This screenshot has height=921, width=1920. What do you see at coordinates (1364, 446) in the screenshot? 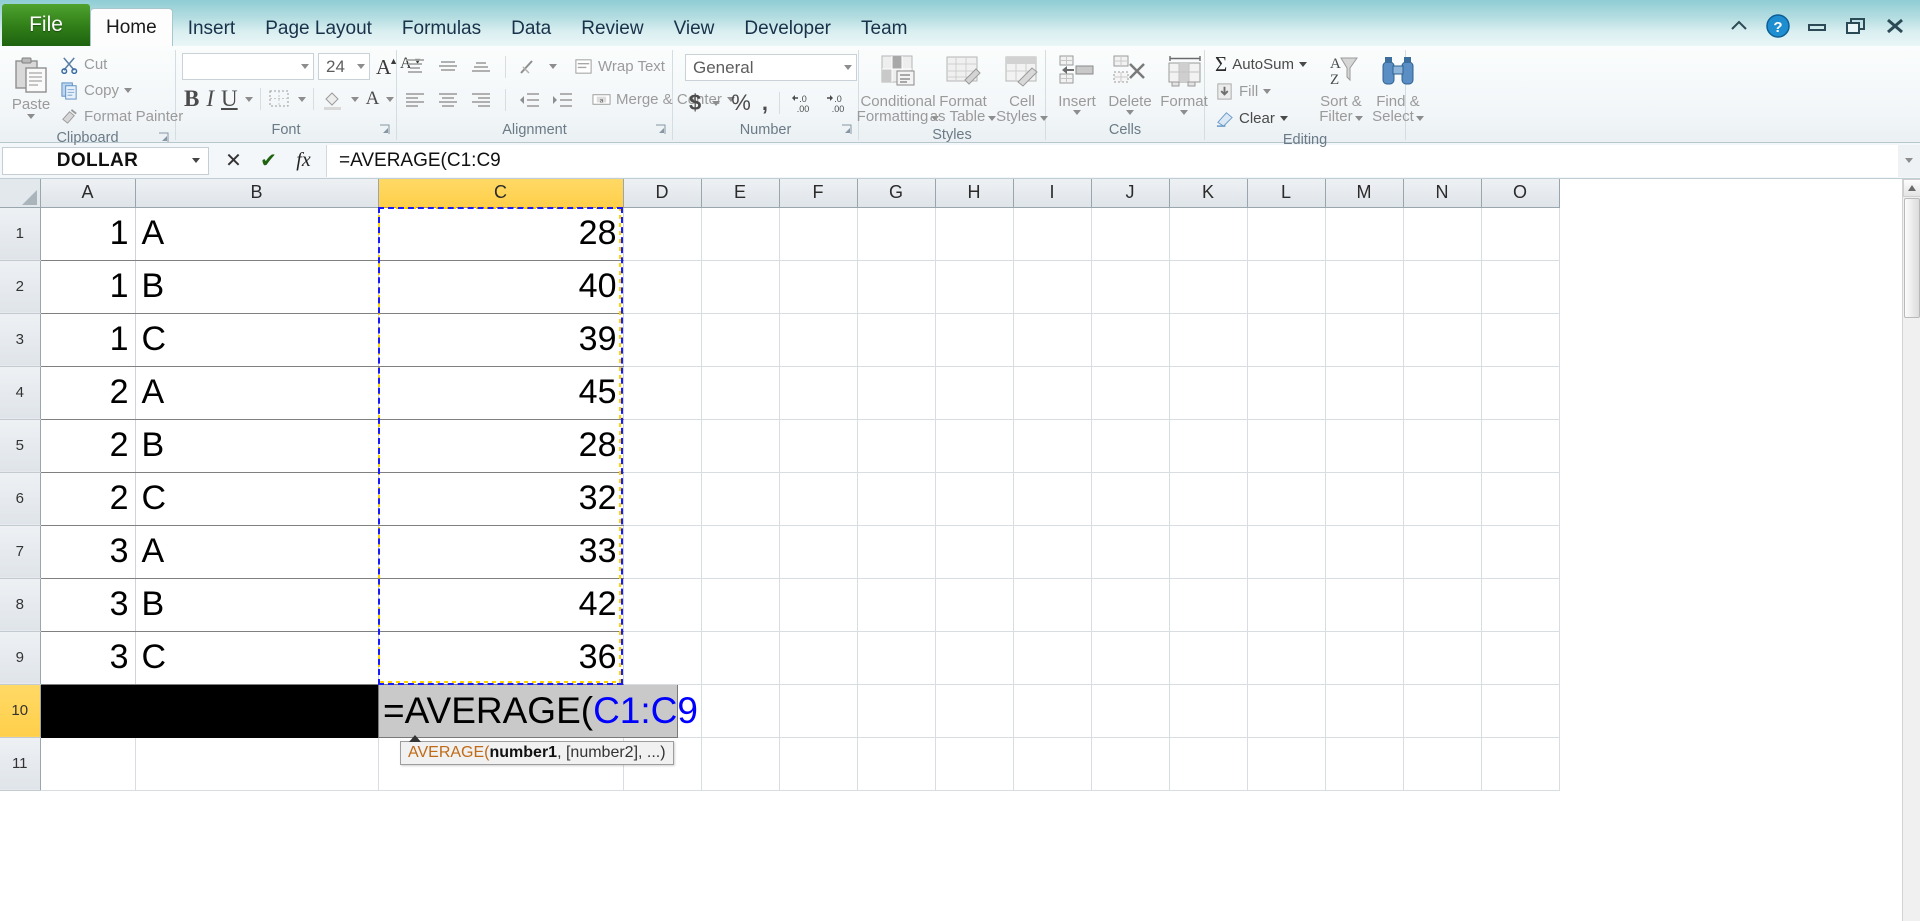
I see `cell-M5` at bounding box center [1364, 446].